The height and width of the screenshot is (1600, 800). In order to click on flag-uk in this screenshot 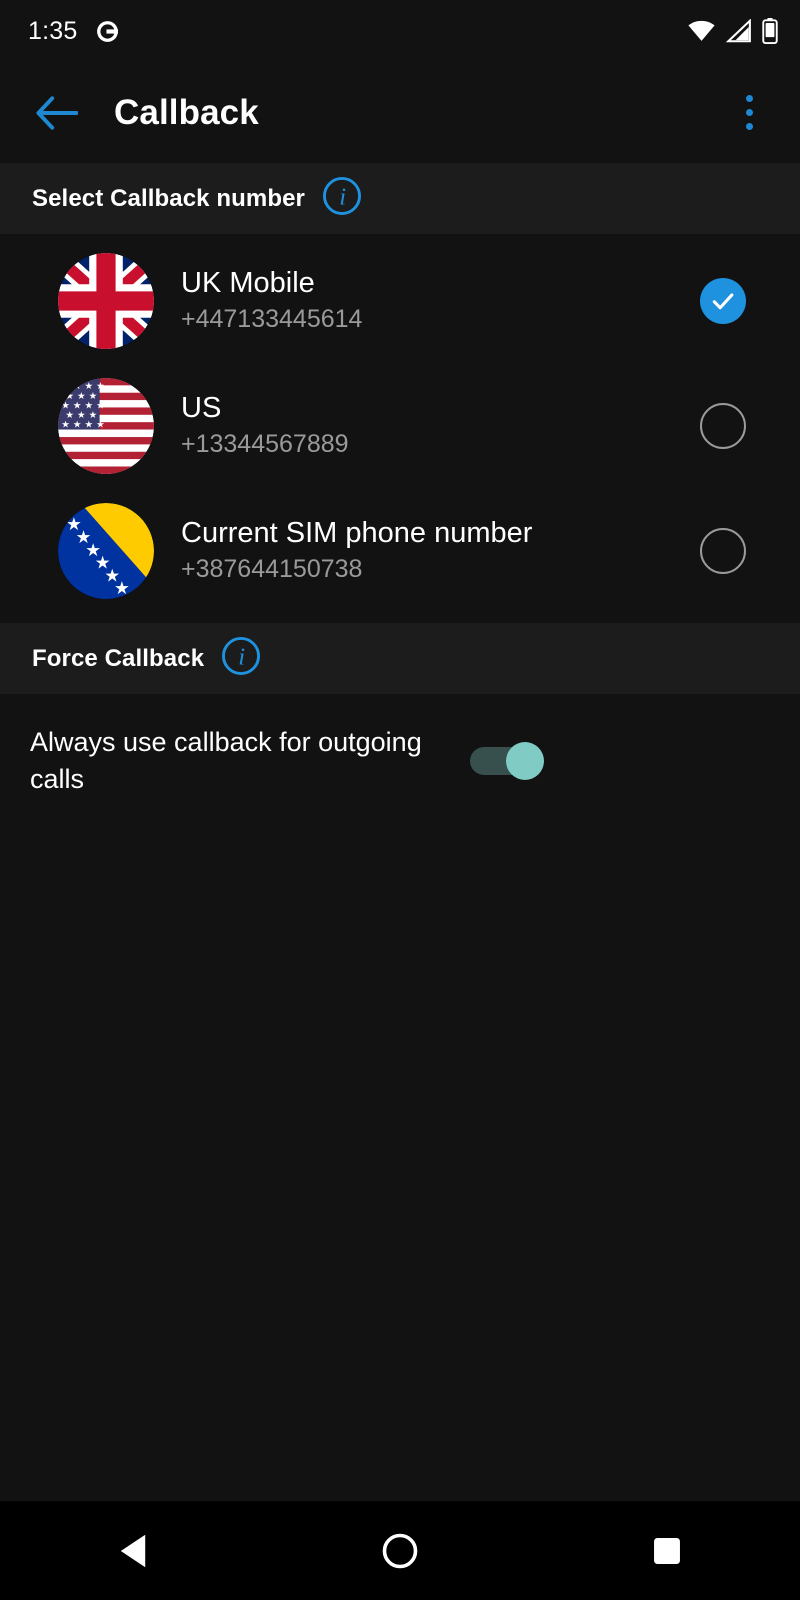, I will do `click(106, 300)`.